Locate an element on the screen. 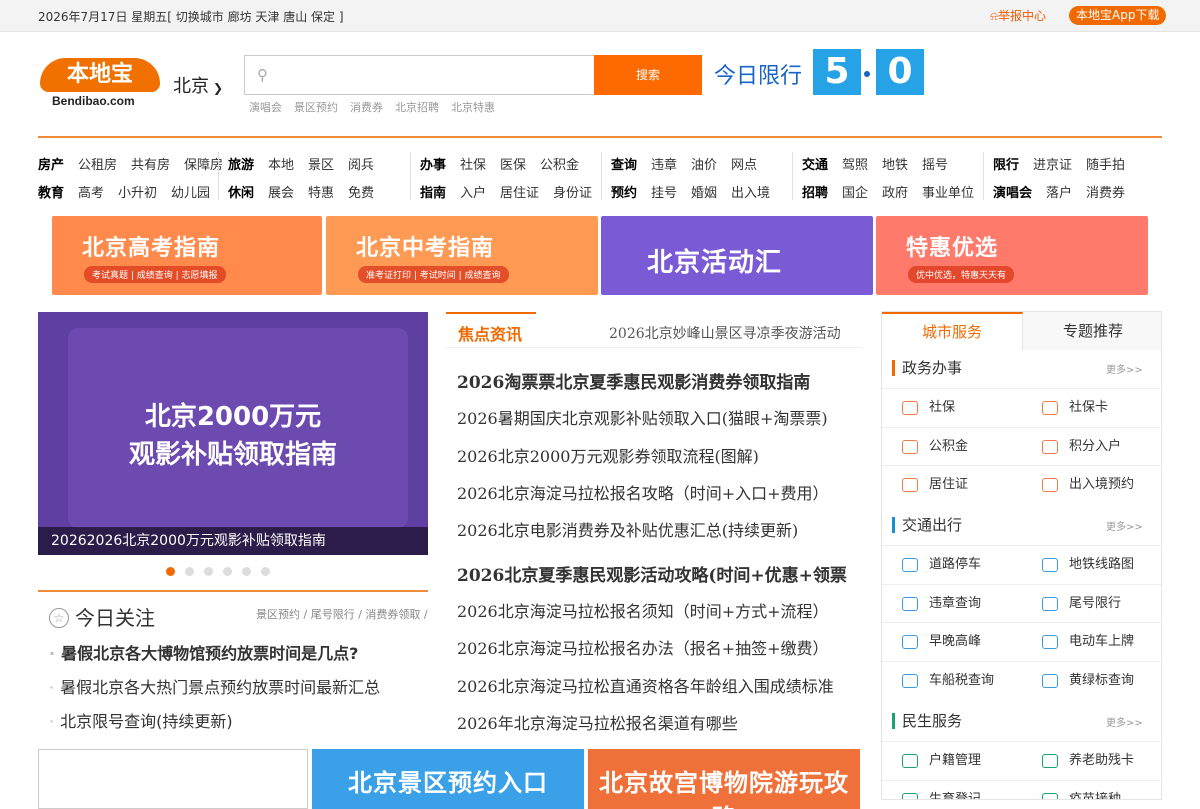  bottom-banner is located at coordinates (173, 779).